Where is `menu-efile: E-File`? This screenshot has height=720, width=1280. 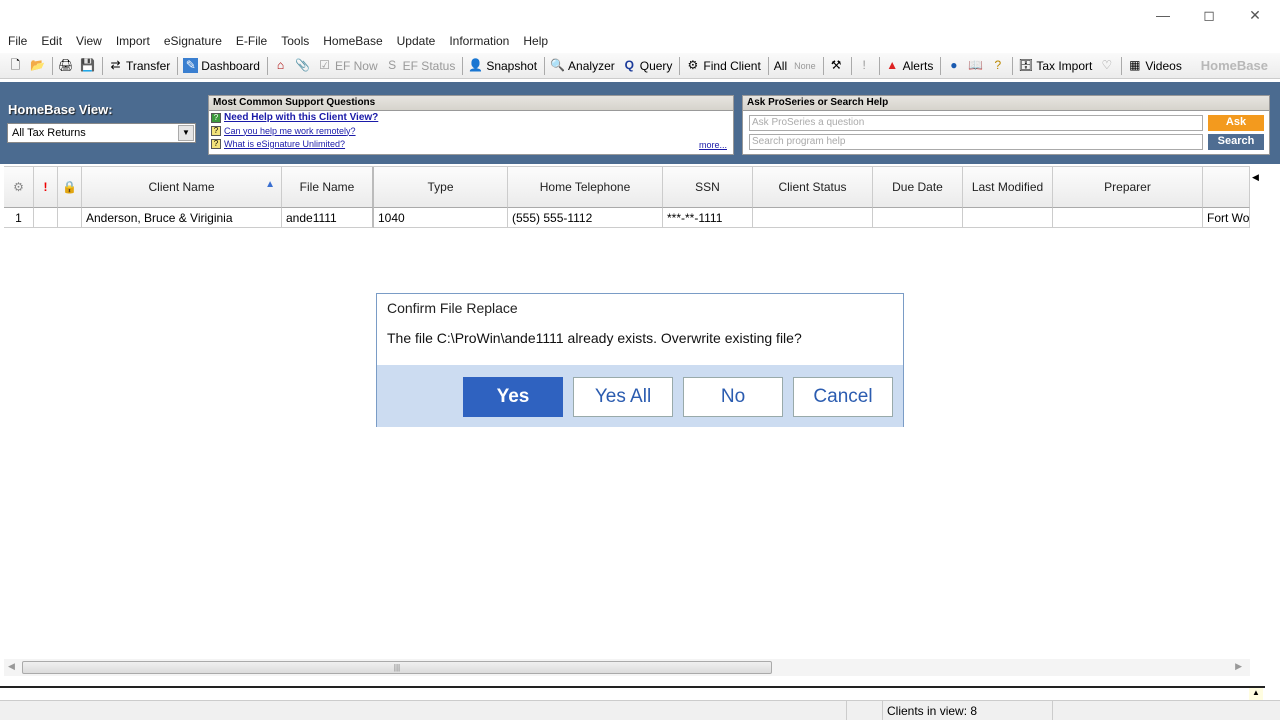 menu-efile: E-File is located at coordinates (251, 41).